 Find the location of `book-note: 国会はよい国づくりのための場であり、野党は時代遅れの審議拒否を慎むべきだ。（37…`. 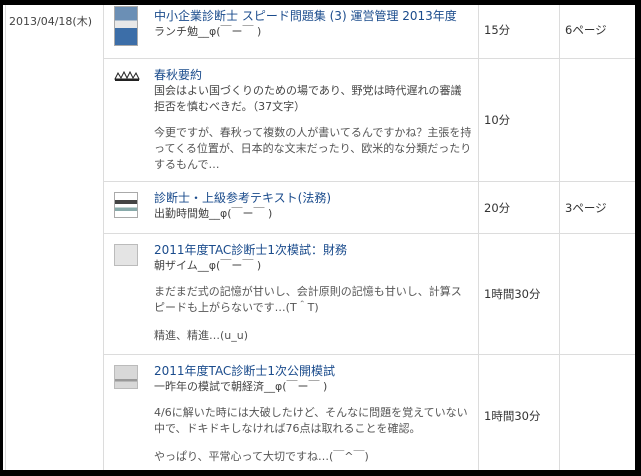

book-note: 国会はよい国づくりのための場であり、野党は時代遅れの審議拒否を慎むべきだ。（37… is located at coordinates (308, 98).